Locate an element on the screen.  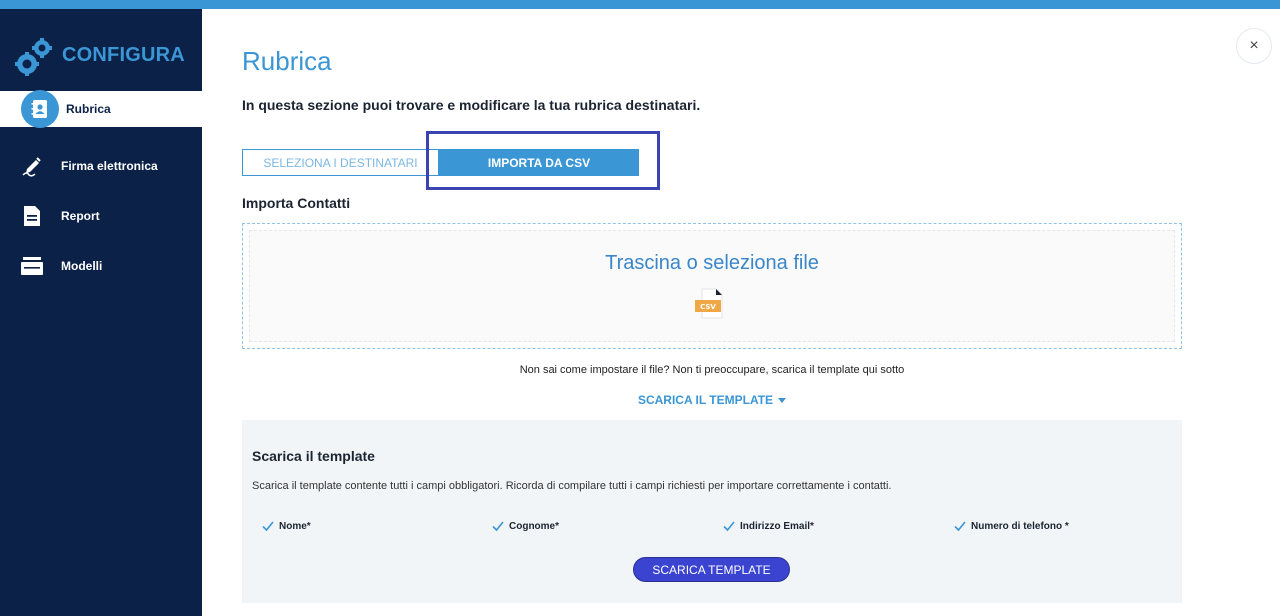
field-item-email: Indirizzo Email* is located at coordinates (768, 526).